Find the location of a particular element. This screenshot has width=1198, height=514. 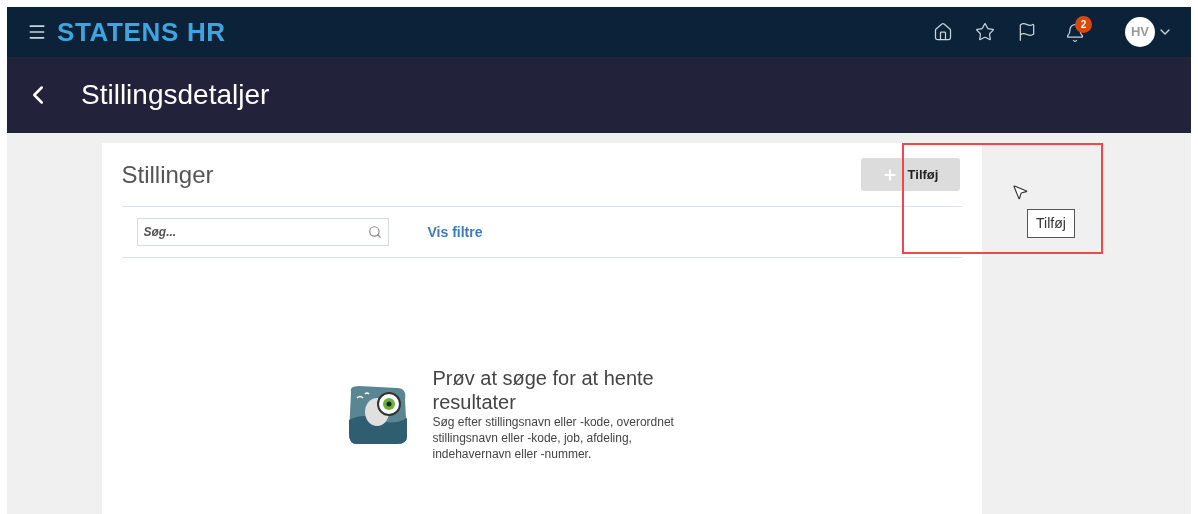

tooltip: Tilføj is located at coordinates (1051, 223).